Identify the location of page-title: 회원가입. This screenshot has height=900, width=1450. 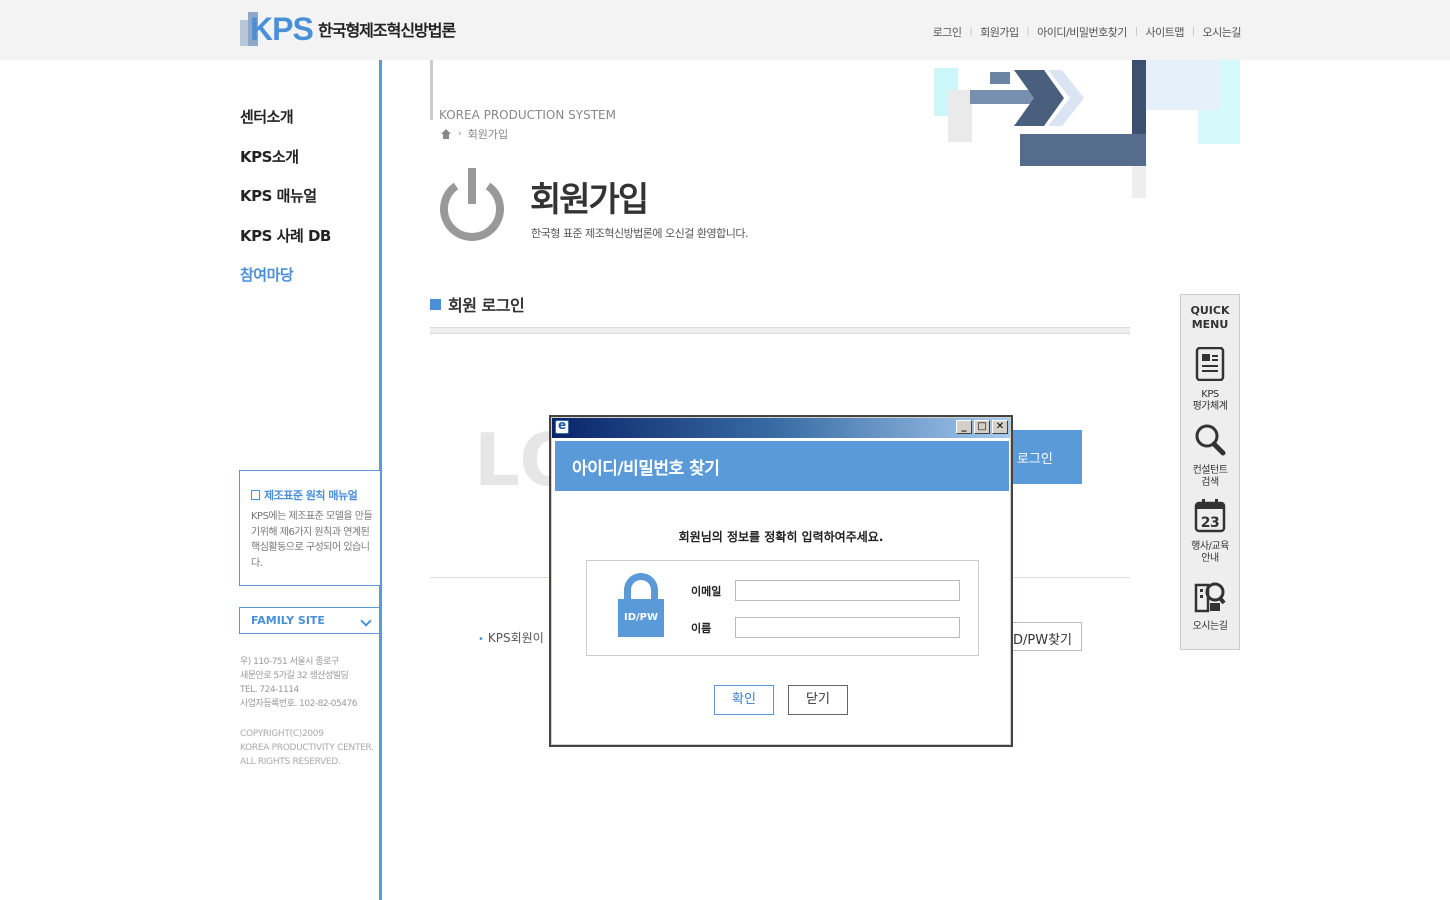
(589, 200).